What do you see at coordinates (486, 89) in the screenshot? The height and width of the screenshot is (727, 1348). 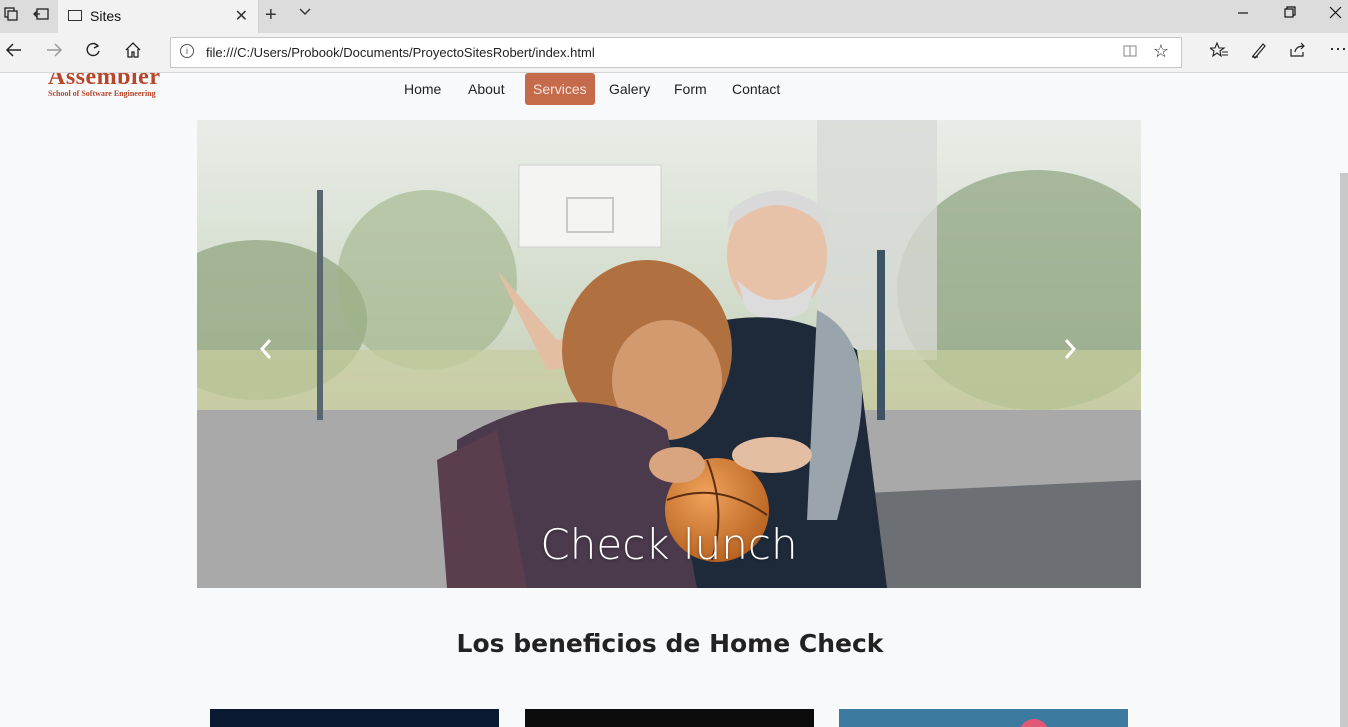 I see `nav-about: About` at bounding box center [486, 89].